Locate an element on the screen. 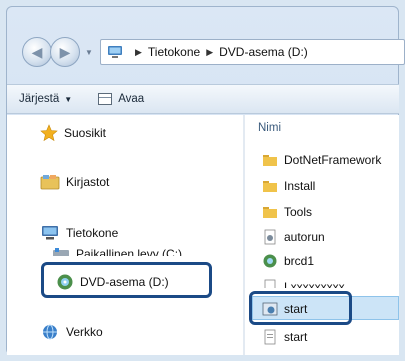 The image size is (405, 361). list-item: Tools is located at coordinates (287, 212).